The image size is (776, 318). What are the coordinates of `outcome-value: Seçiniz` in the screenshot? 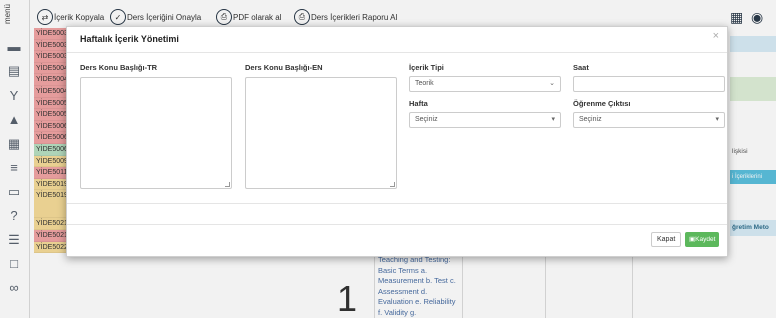 It's located at (590, 119).